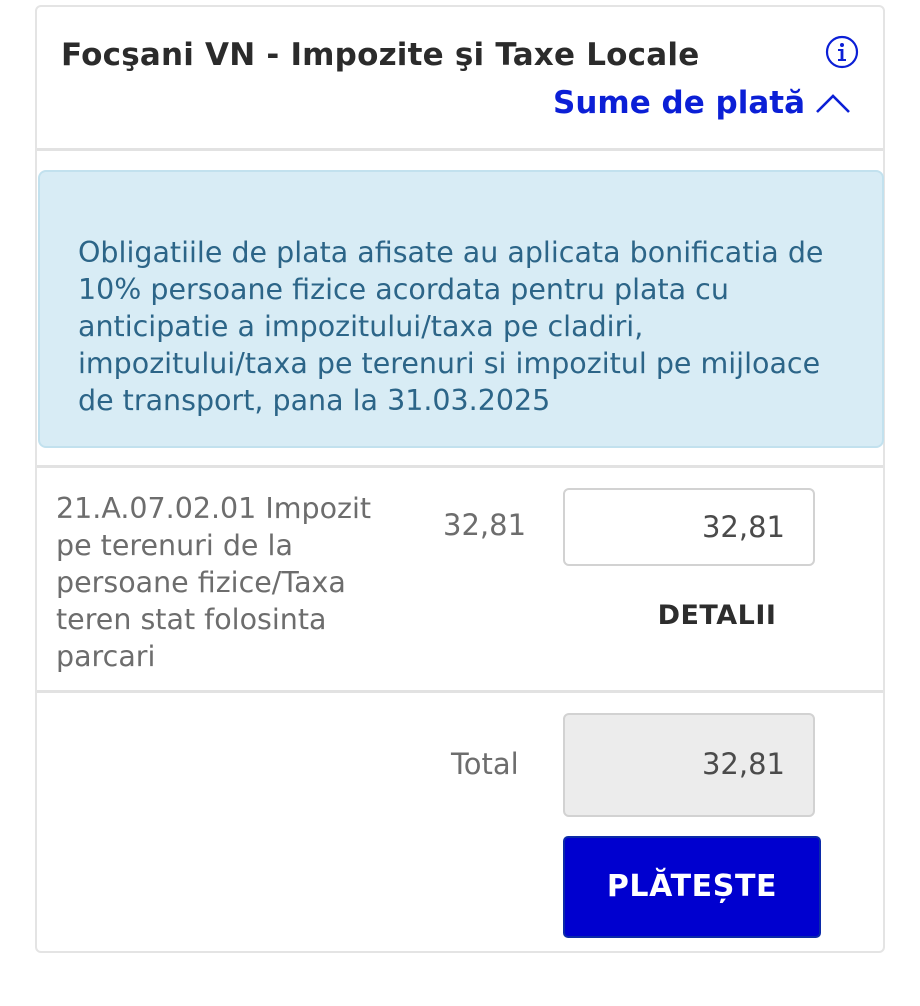 Image resolution: width=920 pixels, height=1006 pixels. I want to click on info-circle-icon, so click(842, 52).